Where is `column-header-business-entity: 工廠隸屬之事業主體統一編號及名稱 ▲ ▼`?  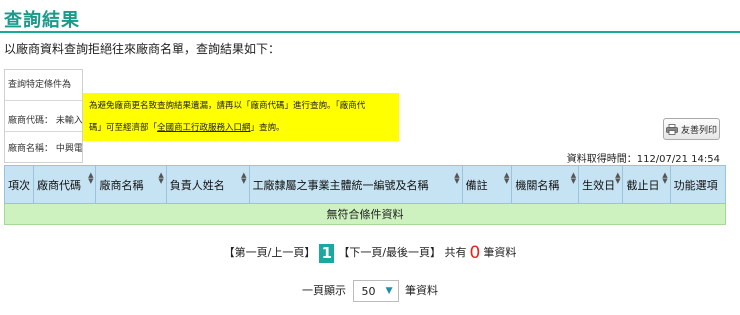 column-header-business-entity: 工廠隸屬之事業主體統一編號及名稱 ▲ ▼ is located at coordinates (355, 184).